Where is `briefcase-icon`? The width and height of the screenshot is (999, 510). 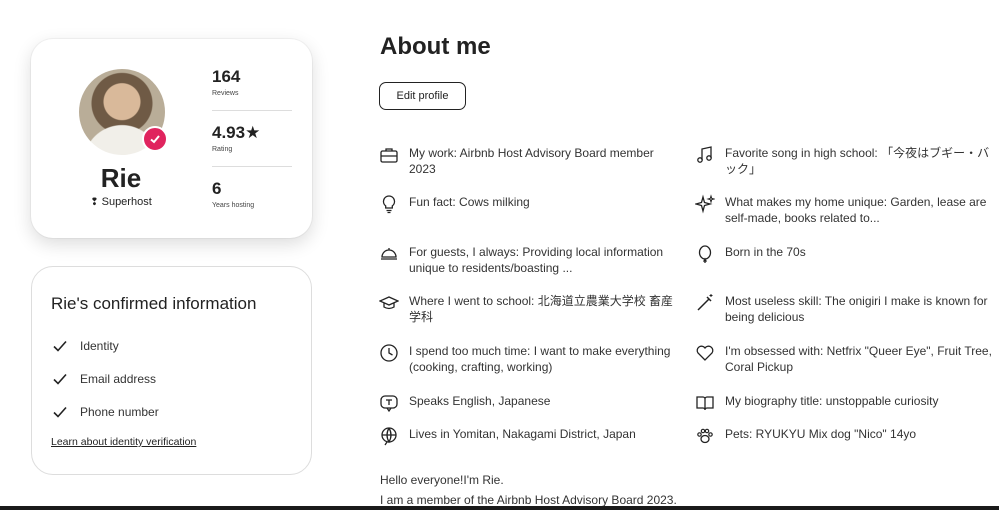
briefcase-icon is located at coordinates (389, 155).